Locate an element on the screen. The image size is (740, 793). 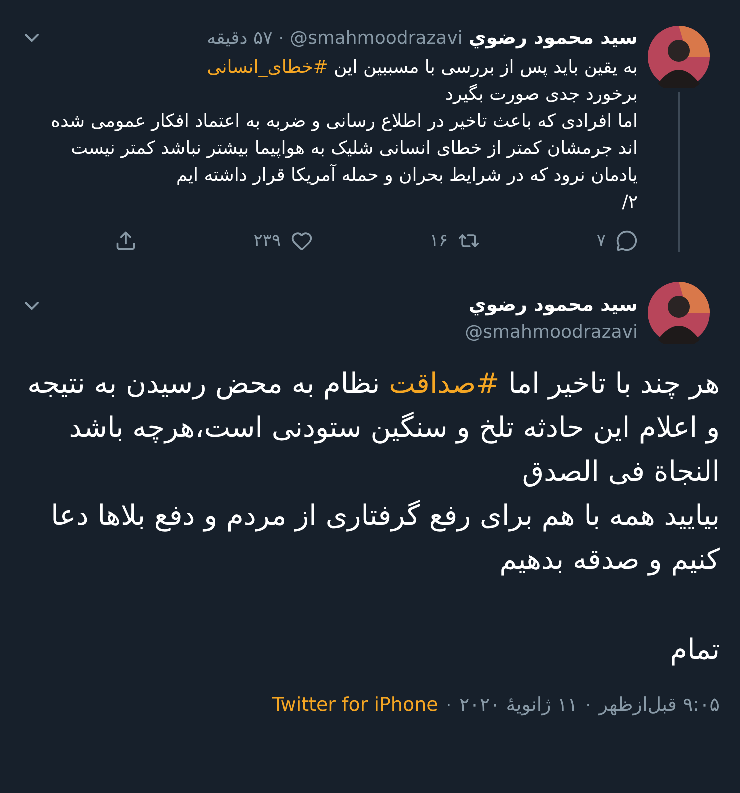
action-count: ۷ is located at coordinates (601, 241).